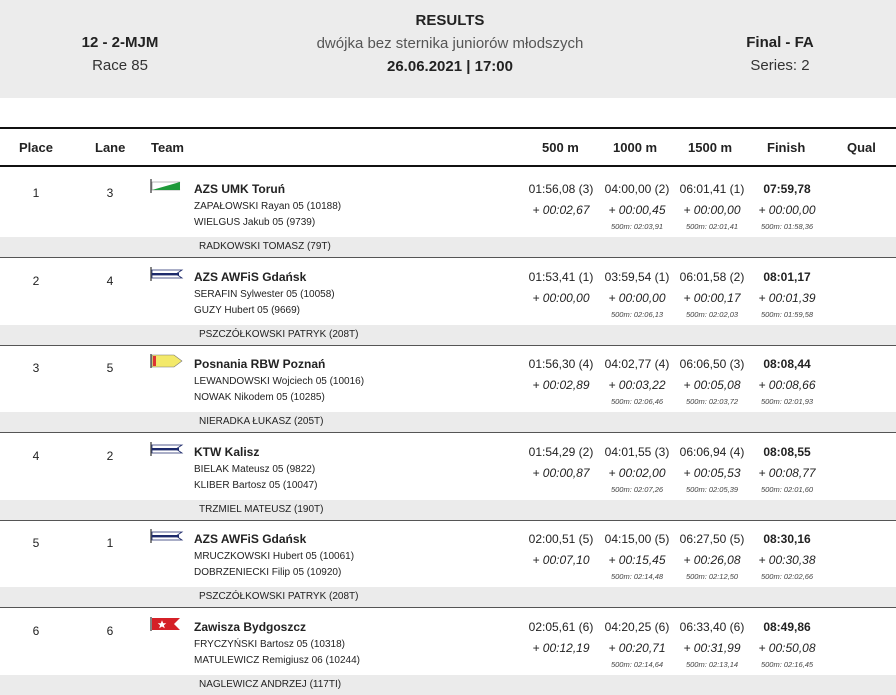 The width and height of the screenshot is (896, 695). What do you see at coordinates (787, 210) in the screenshot?
I see `finish-diff: + 00:00,00` at bounding box center [787, 210].